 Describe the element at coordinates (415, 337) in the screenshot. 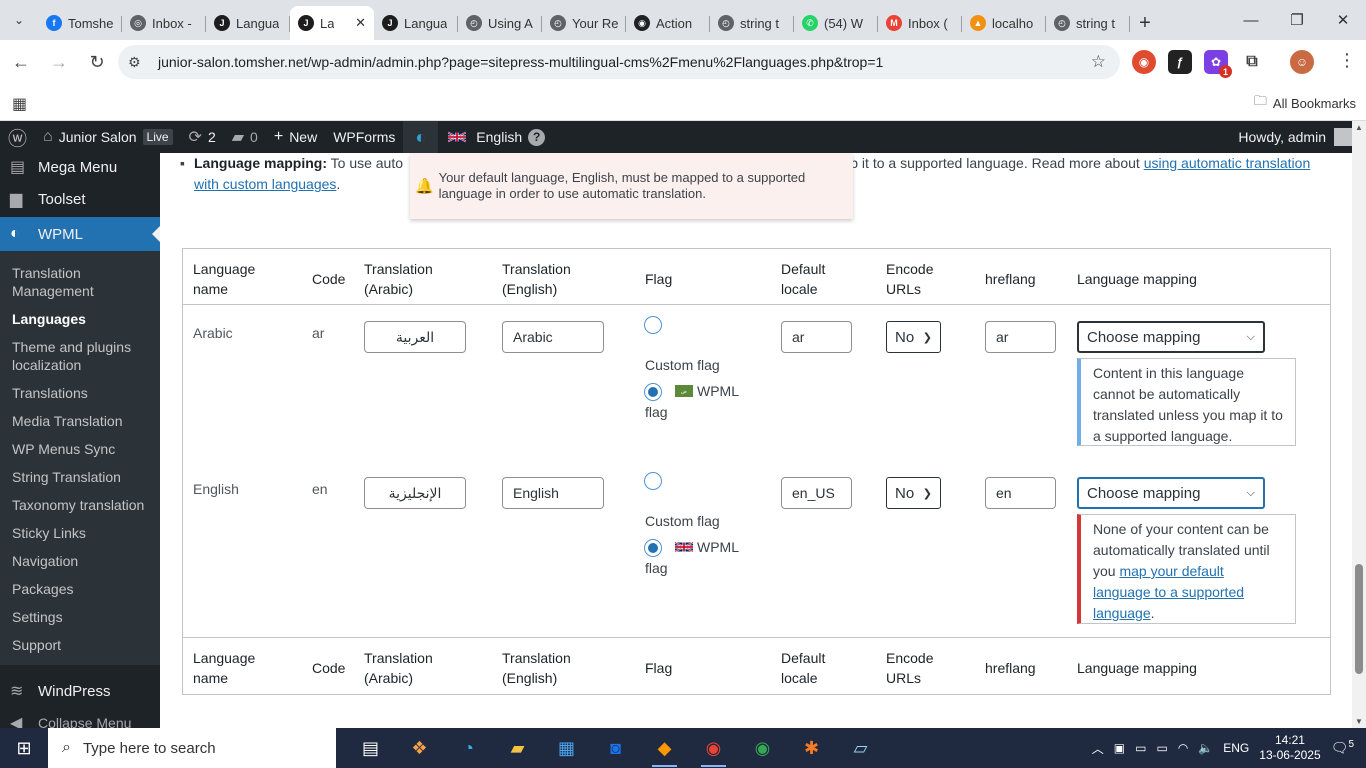

I see `translation-arabic-input: العربية` at that location.